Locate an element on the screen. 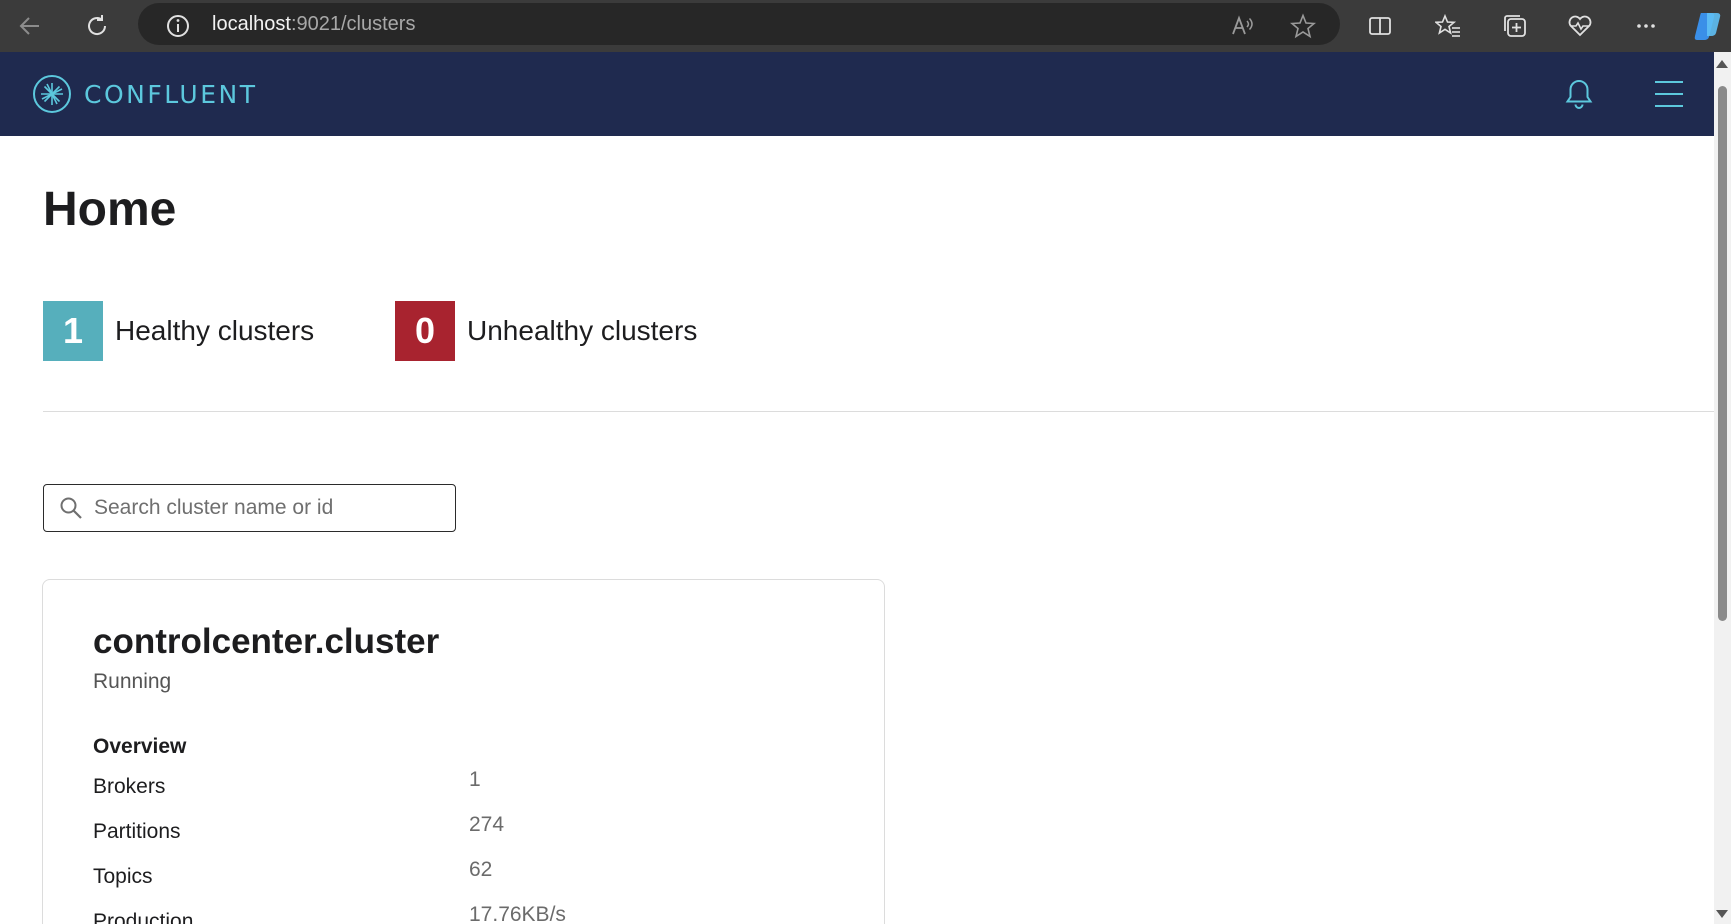 Image resolution: width=1731 pixels, height=924 pixels. healthy-clusters-stat: 1 Healthy clusters is located at coordinates (178, 331).